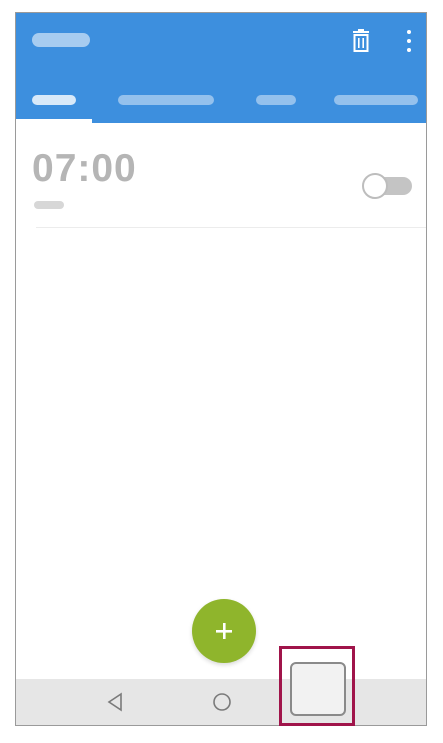  What do you see at coordinates (84, 168) in the screenshot?
I see `alarm-time: 07:00` at bounding box center [84, 168].